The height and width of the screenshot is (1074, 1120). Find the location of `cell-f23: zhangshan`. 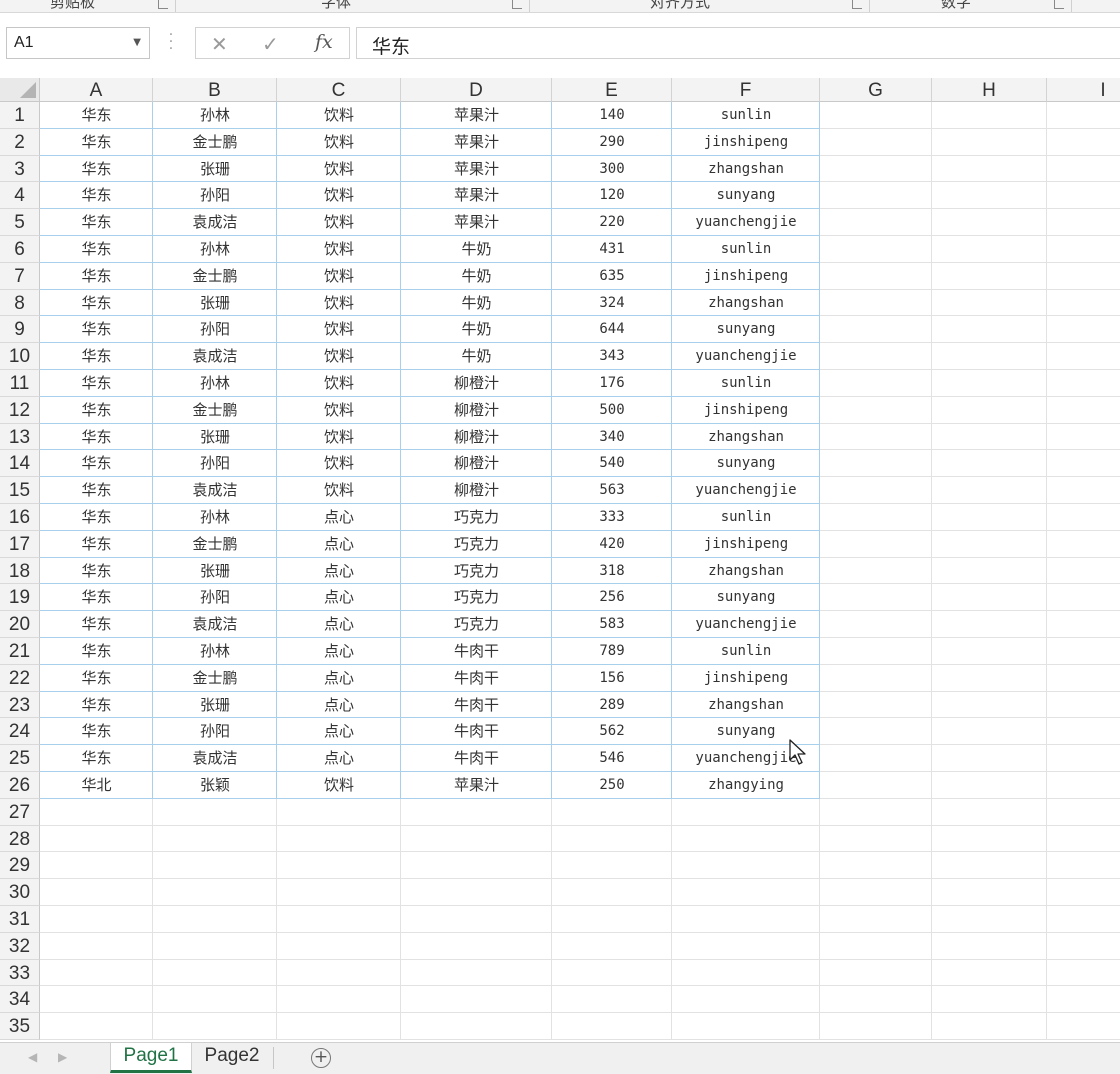

cell-f23: zhangshan is located at coordinates (746, 705).